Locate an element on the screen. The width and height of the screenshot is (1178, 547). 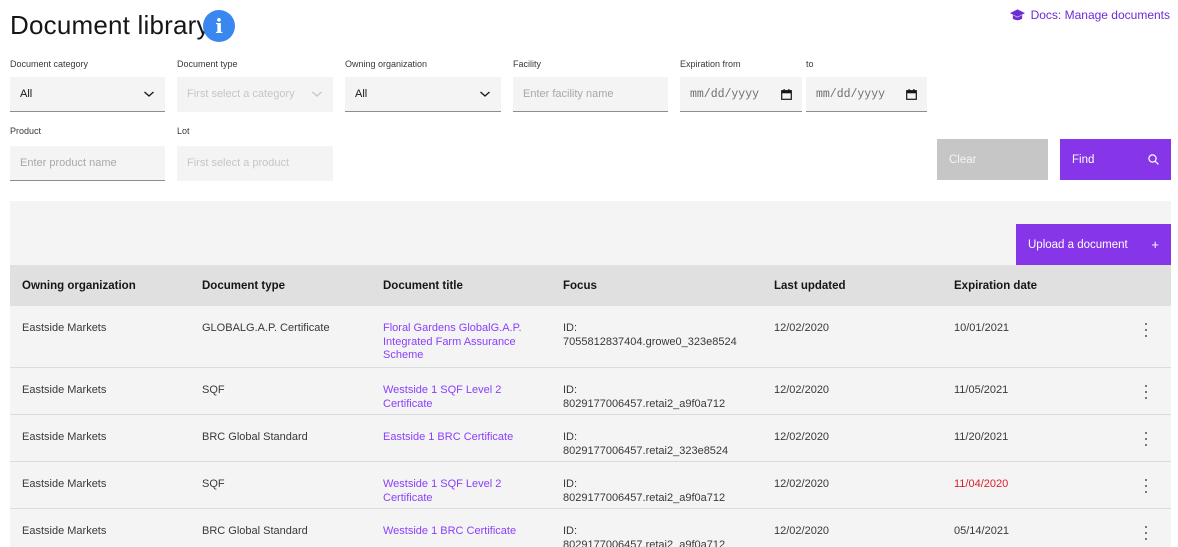
owning-org-select: All is located at coordinates (423, 94).